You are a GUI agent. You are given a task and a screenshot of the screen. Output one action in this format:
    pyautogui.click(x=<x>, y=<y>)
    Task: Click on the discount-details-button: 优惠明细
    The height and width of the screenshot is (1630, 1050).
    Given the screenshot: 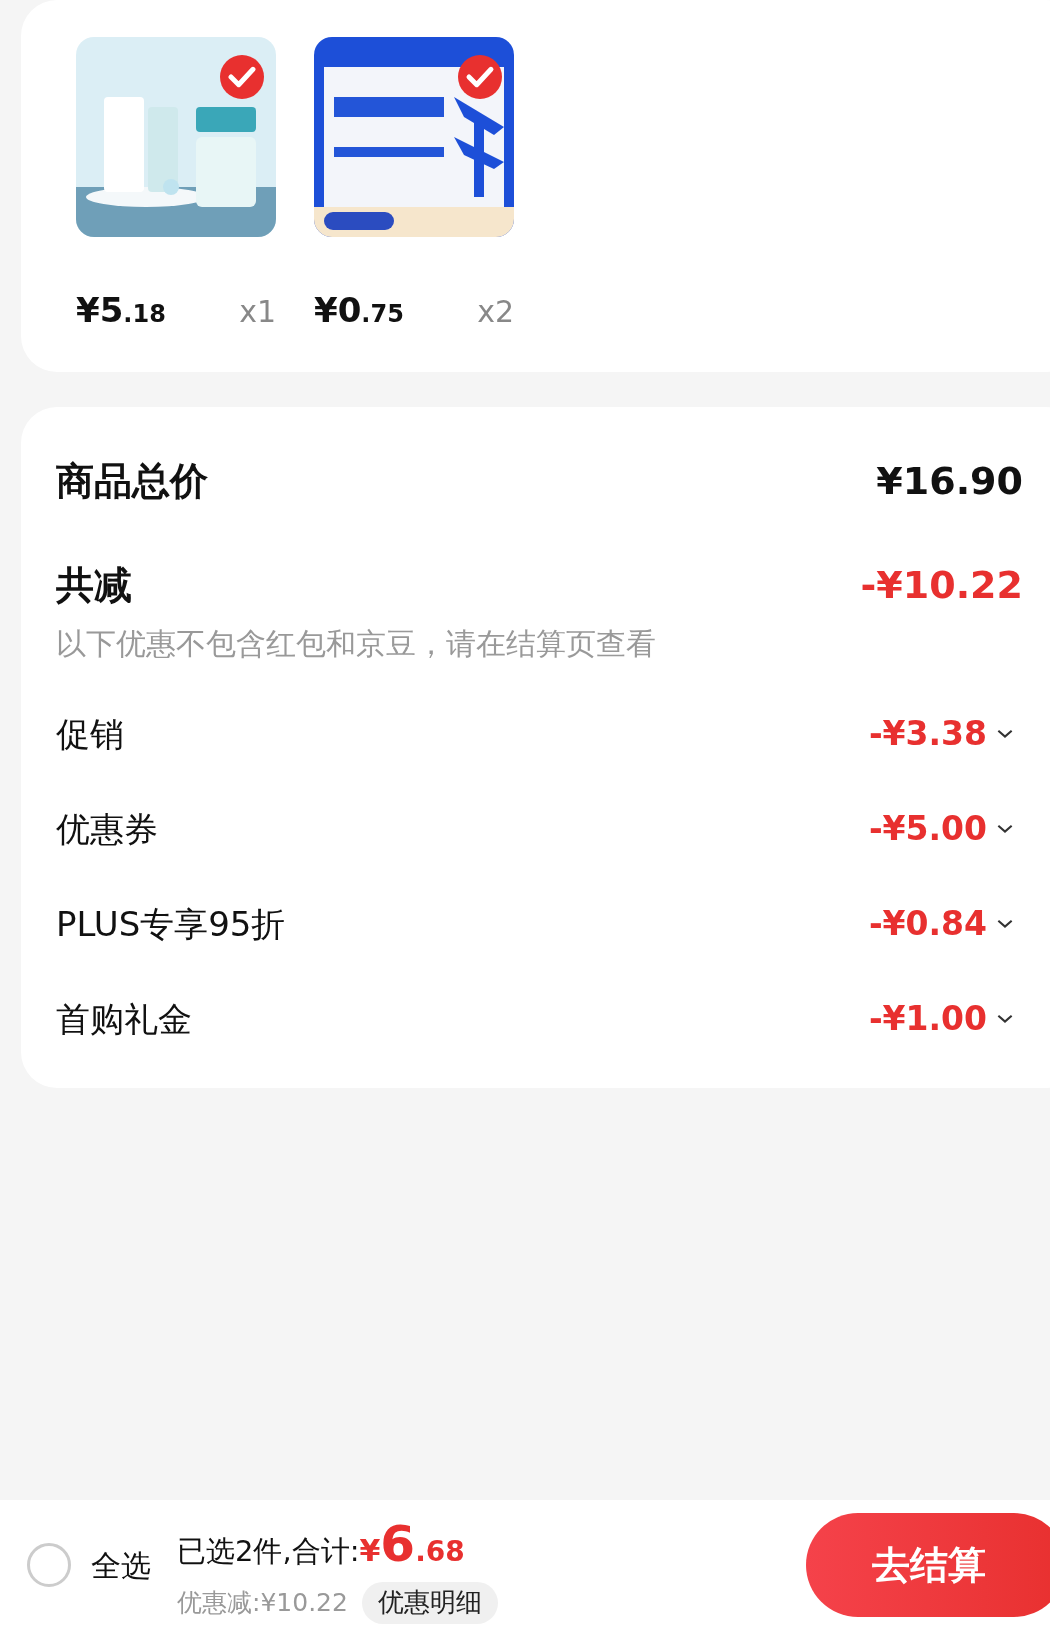 What is the action you would take?
    pyautogui.click(x=429, y=1602)
    